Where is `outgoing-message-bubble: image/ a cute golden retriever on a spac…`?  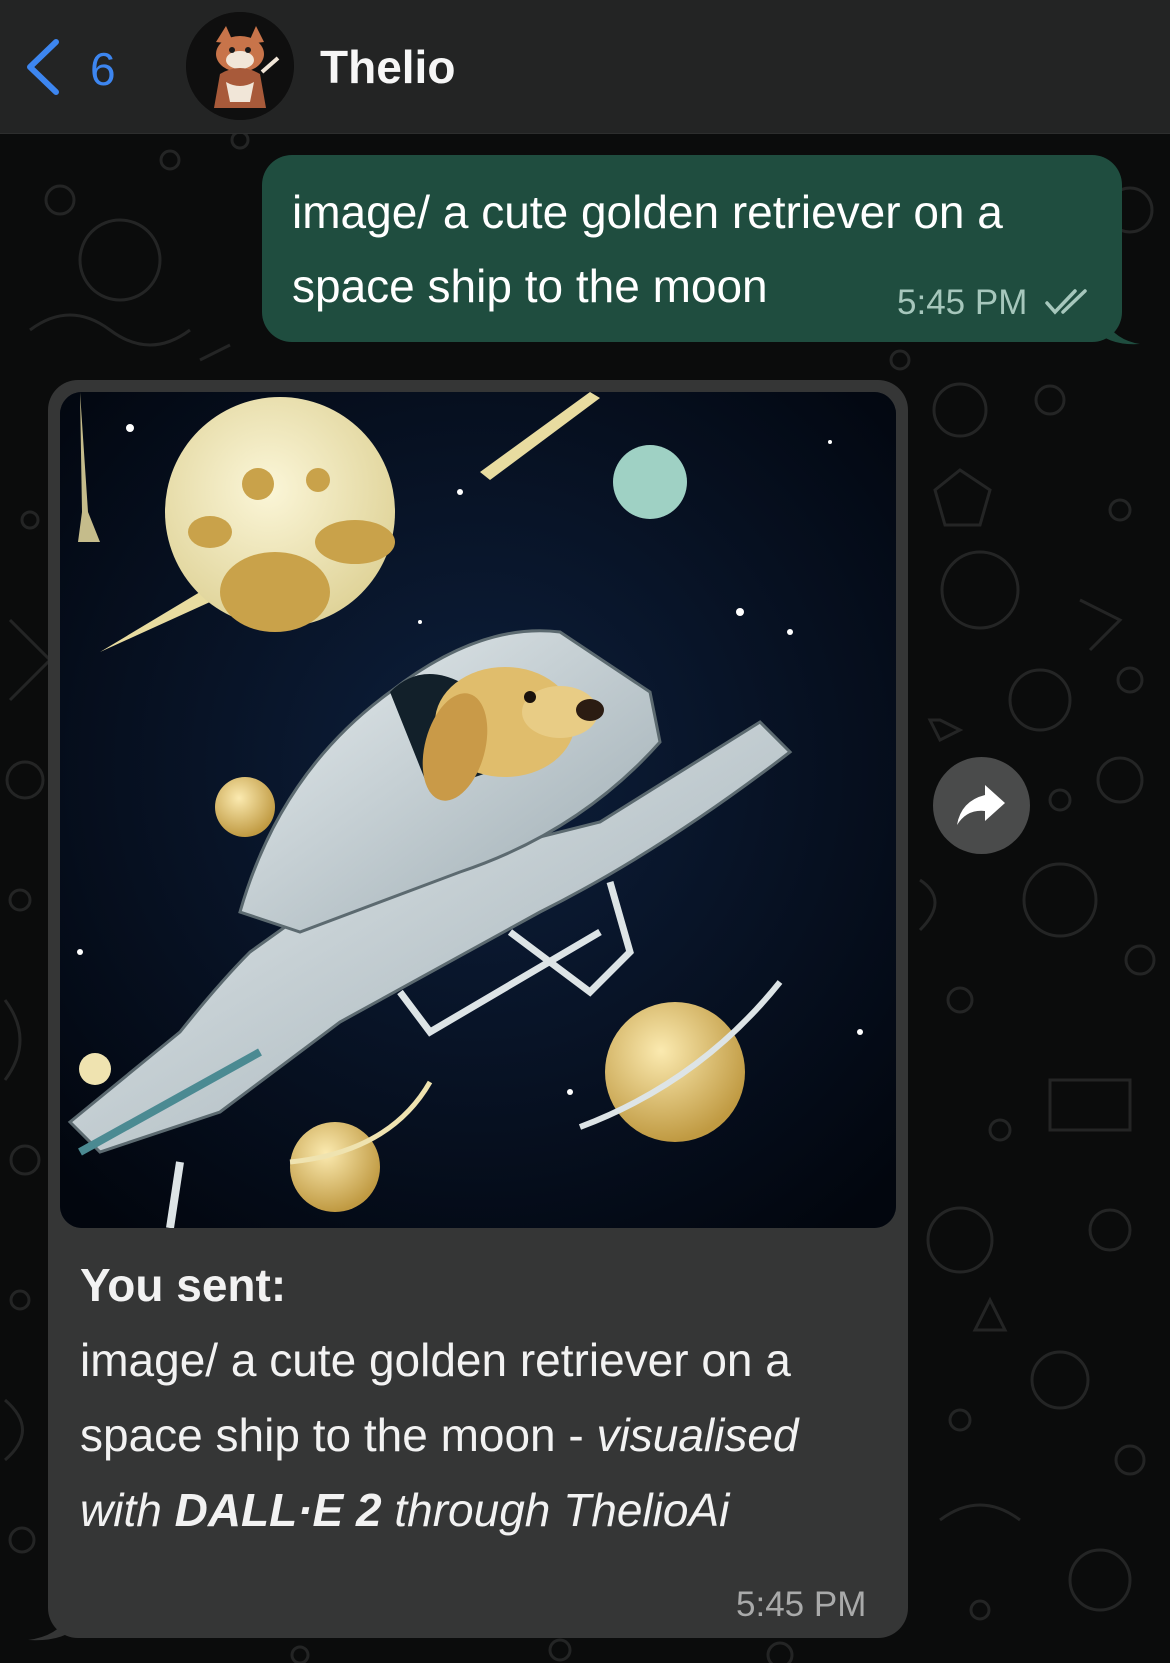
outgoing-message-bubble: image/ a cute golden retriever on a spac… is located at coordinates (692, 248).